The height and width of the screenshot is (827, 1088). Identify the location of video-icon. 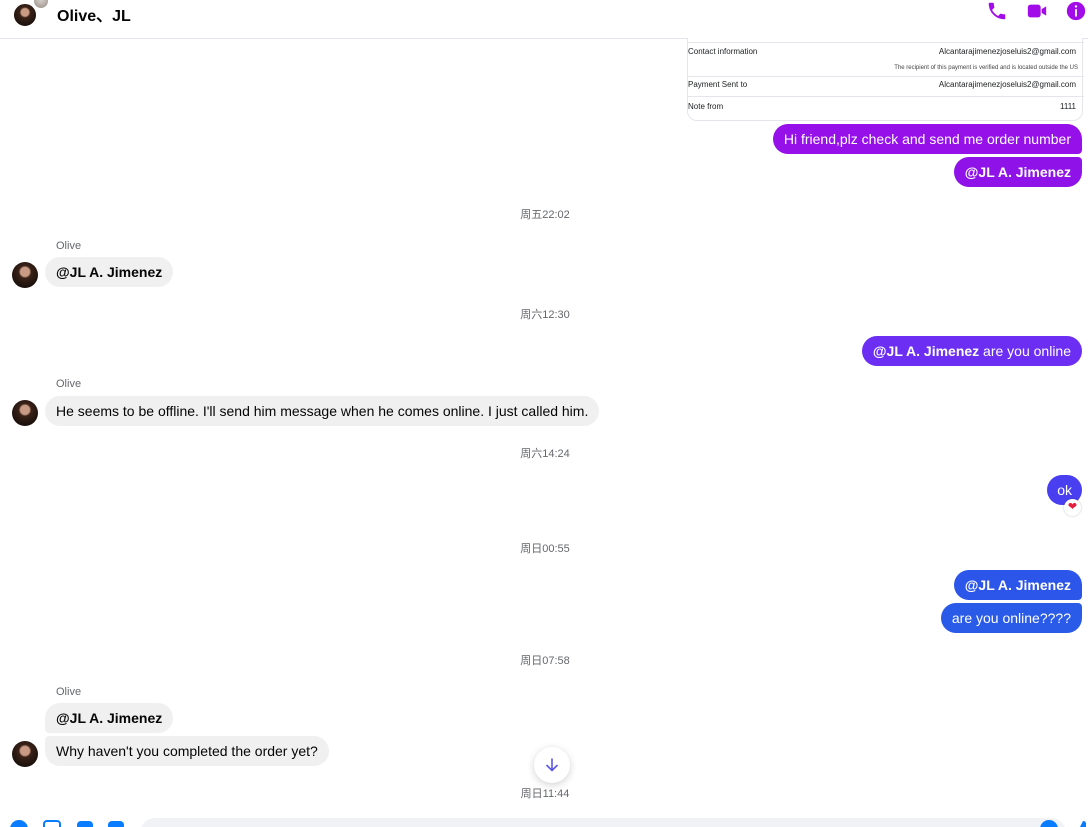
(1037, 11).